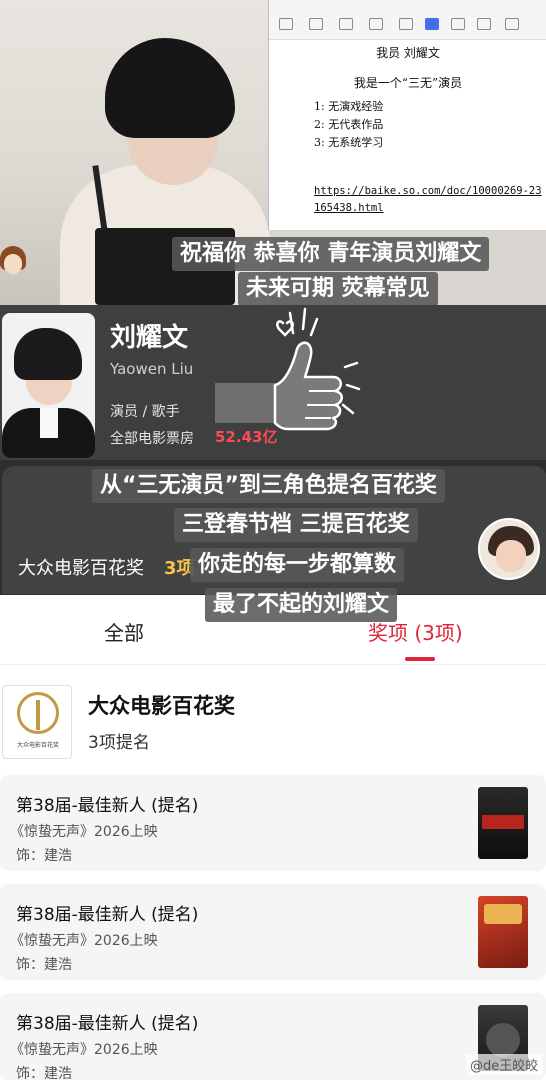 This screenshot has width=546, height=1080. What do you see at coordinates (124, 631) in the screenshot?
I see `tab-all: 全部` at bounding box center [124, 631].